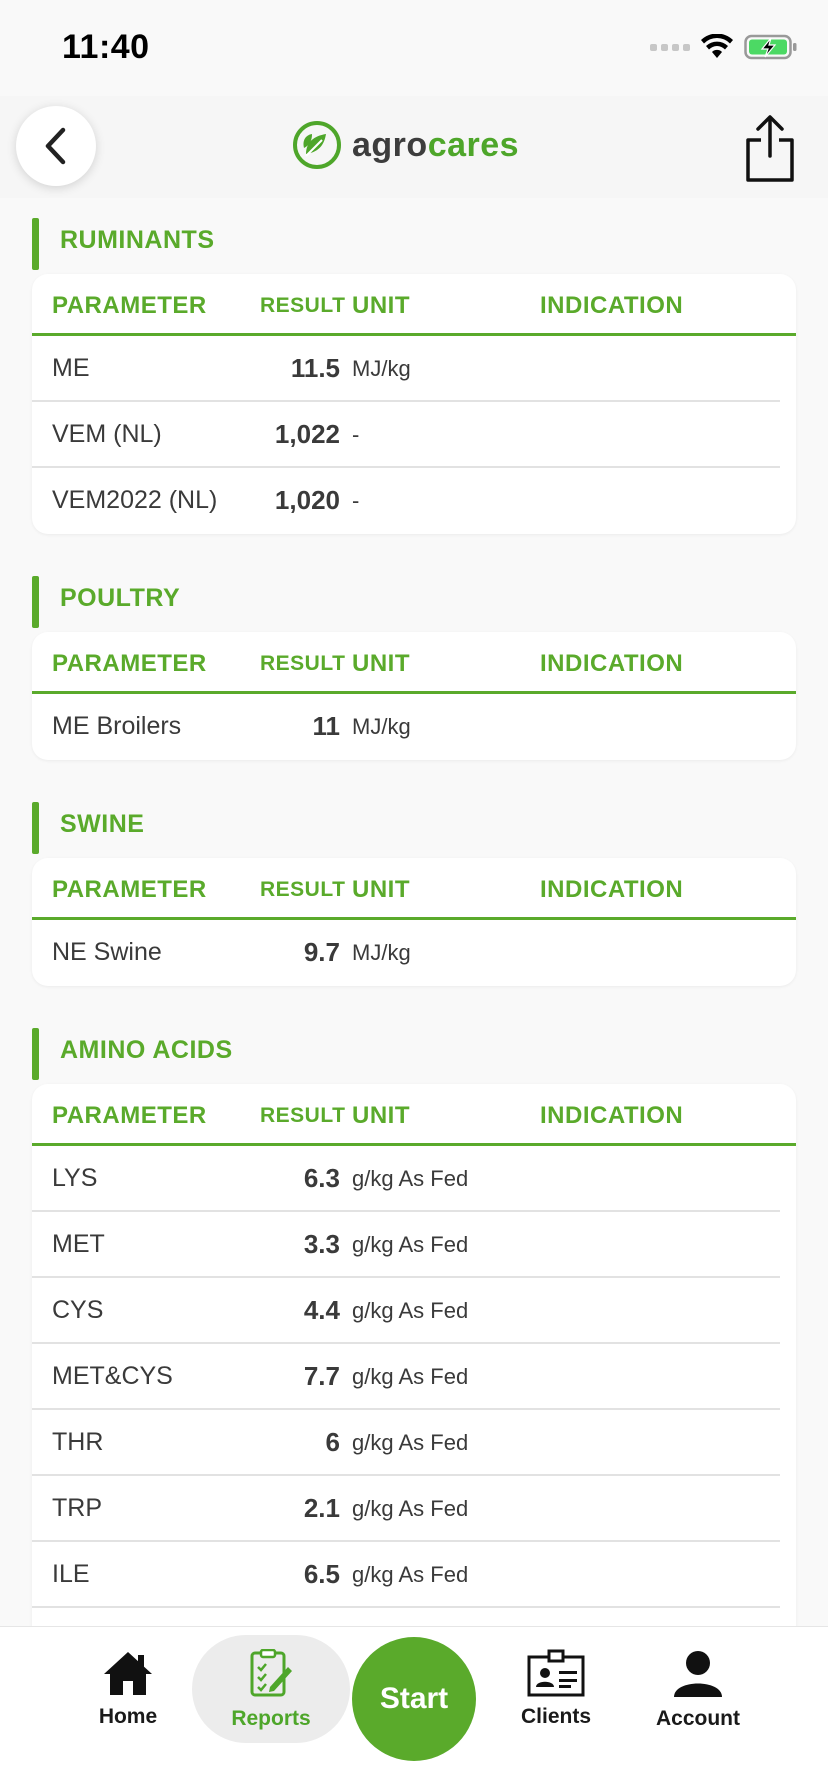 The height and width of the screenshot is (1792, 828). What do you see at coordinates (326, 726) in the screenshot?
I see `row-result: 11` at bounding box center [326, 726].